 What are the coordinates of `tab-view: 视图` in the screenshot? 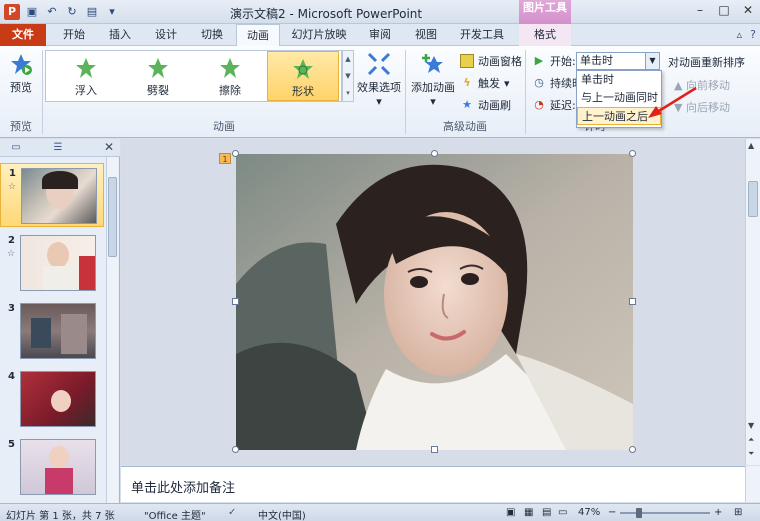 It's located at (426, 35).